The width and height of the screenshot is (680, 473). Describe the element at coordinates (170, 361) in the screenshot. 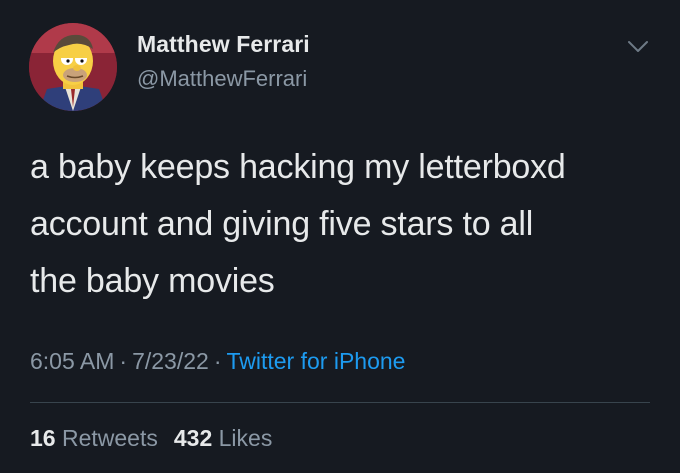

I see `tweet-date: 7/23/22` at that location.